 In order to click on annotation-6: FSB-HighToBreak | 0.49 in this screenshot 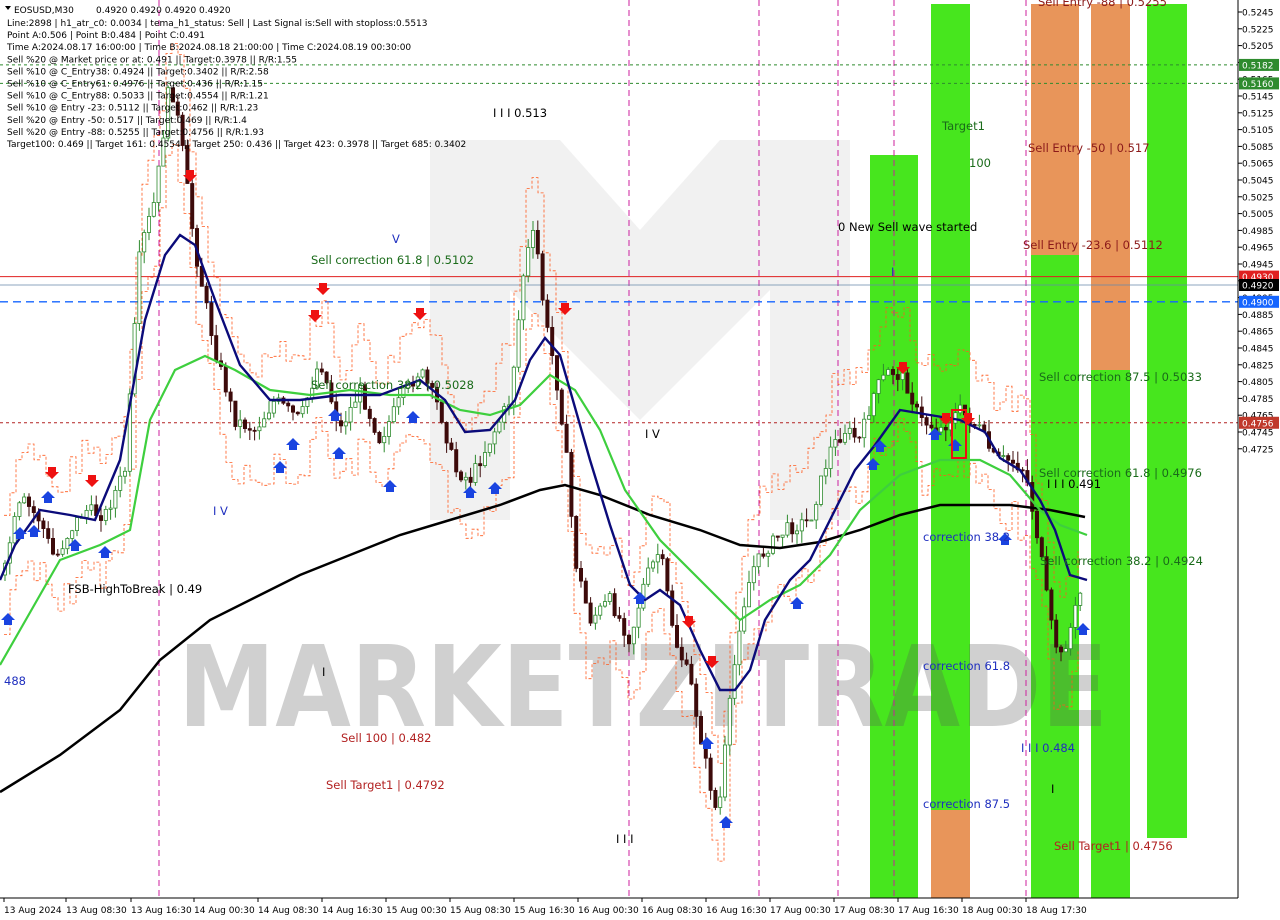, I will do `click(135, 589)`.